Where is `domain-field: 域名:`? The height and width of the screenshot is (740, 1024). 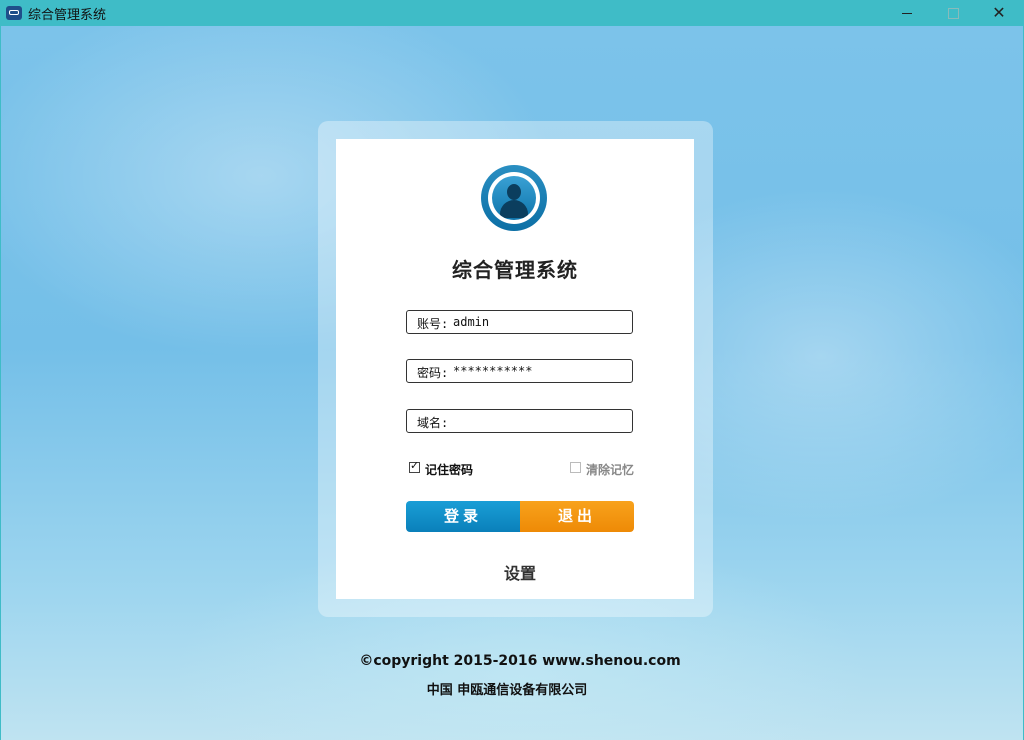 domain-field: 域名: is located at coordinates (519, 421).